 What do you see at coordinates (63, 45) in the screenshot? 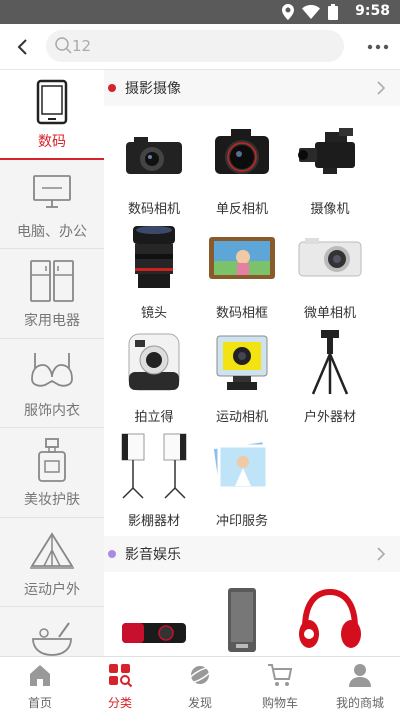
I see `search-icon` at bounding box center [63, 45].